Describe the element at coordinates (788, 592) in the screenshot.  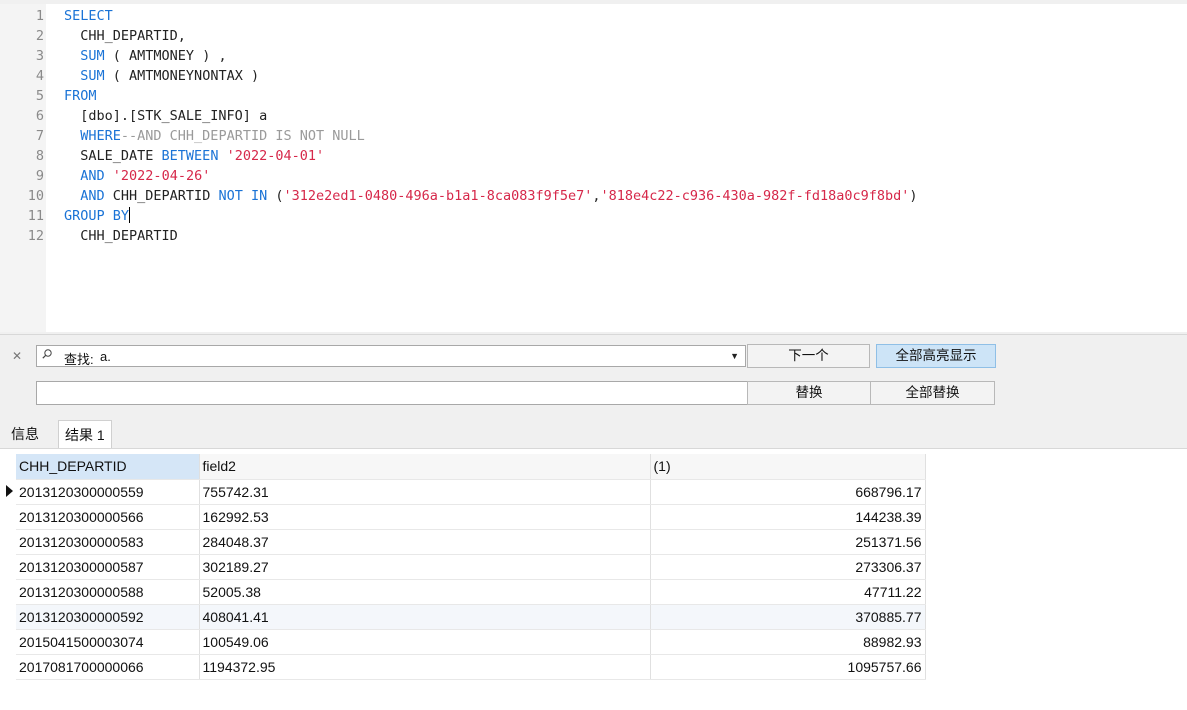
I see `table-cell: 47711.22` at that location.